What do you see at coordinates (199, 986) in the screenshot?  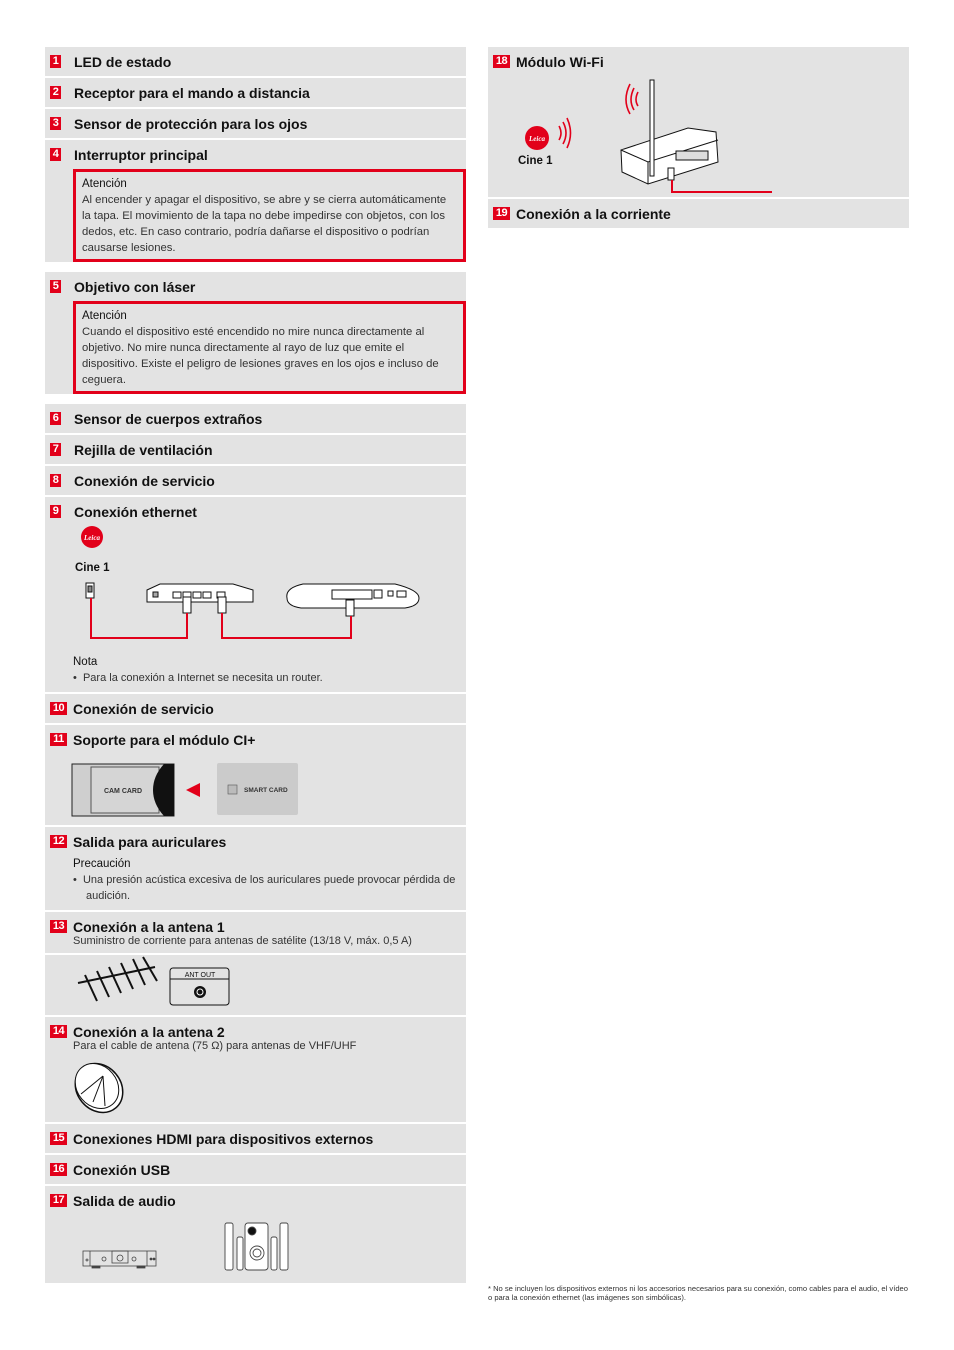 I see `ant-out-port-icon: ANT OUT` at bounding box center [199, 986].